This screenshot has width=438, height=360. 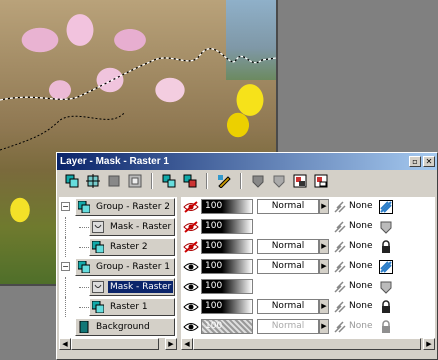 I want to click on delete-layer-icon, so click(x=190, y=181).